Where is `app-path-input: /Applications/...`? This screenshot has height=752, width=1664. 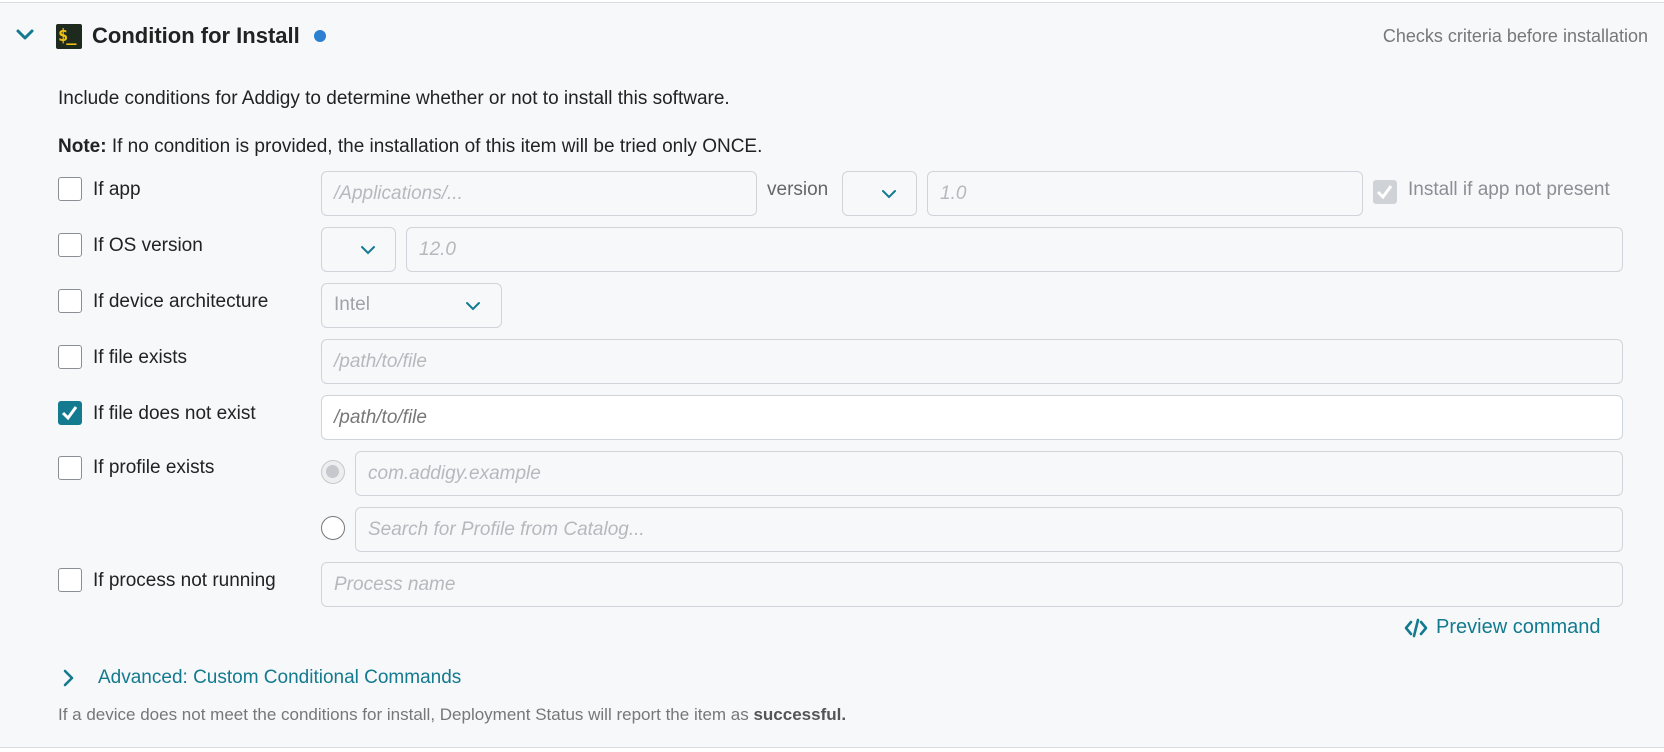
app-path-input: /Applications/... is located at coordinates (539, 193).